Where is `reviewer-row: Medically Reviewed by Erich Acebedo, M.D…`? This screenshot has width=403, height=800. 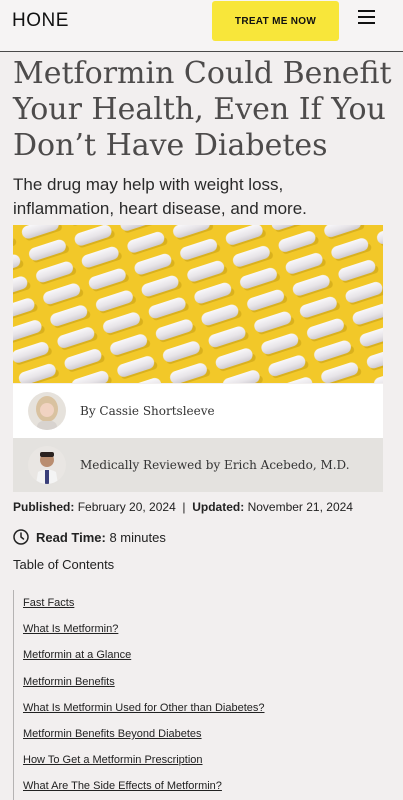
reviewer-row: Medically Reviewed by Erich Acebedo, M.D… is located at coordinates (198, 465).